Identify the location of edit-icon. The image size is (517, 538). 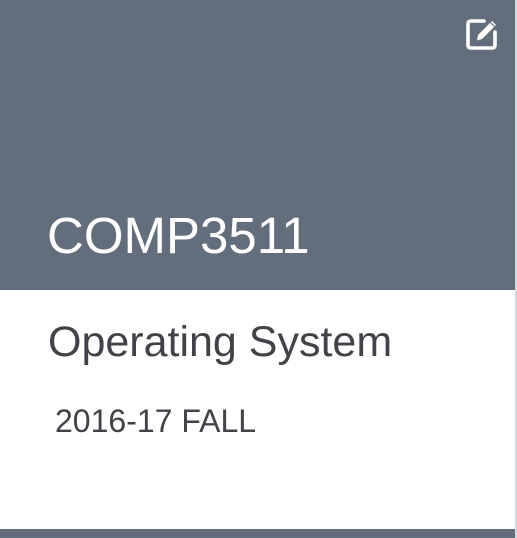
(481, 34).